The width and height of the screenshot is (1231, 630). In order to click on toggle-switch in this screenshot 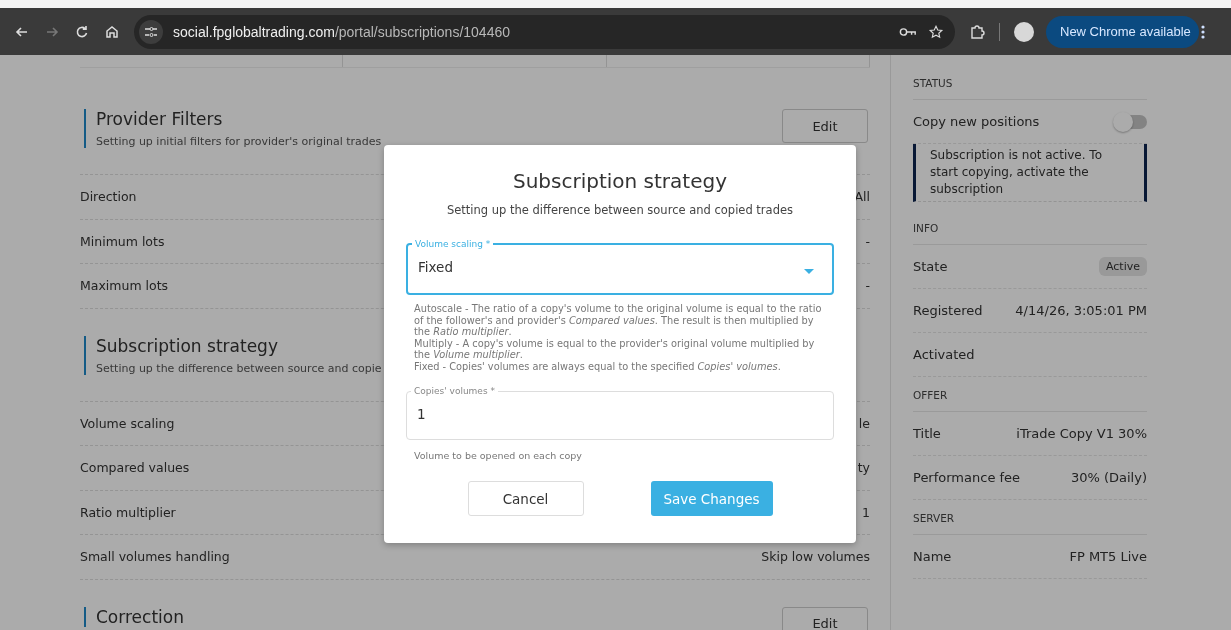, I will do `click(1131, 121)`.